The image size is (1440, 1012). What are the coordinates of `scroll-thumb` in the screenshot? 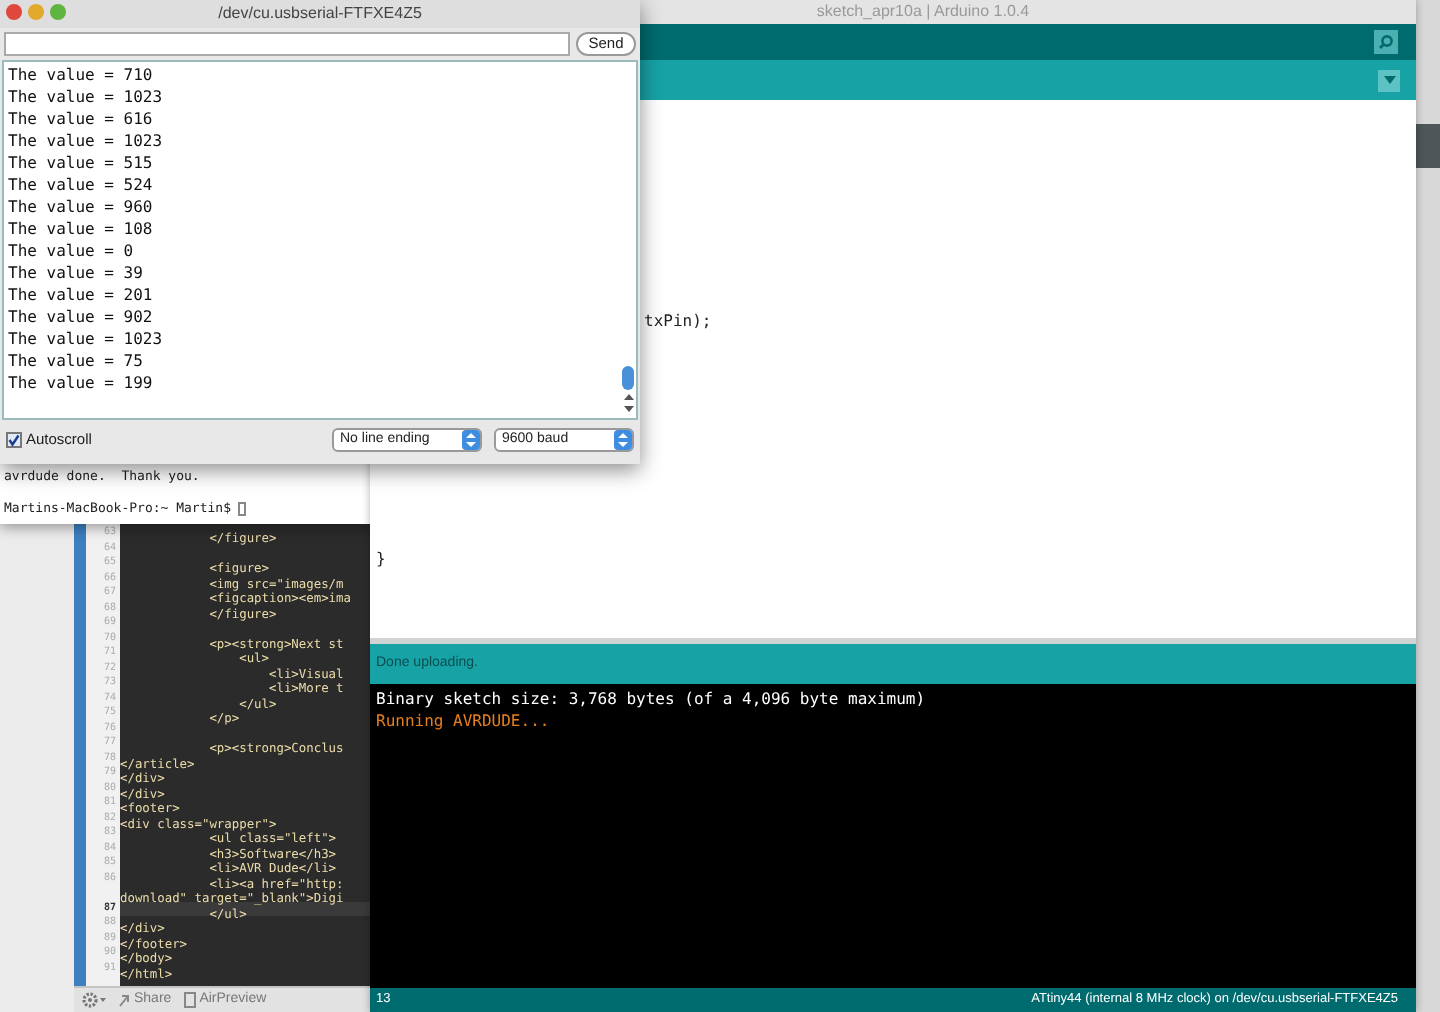 It's located at (628, 378).